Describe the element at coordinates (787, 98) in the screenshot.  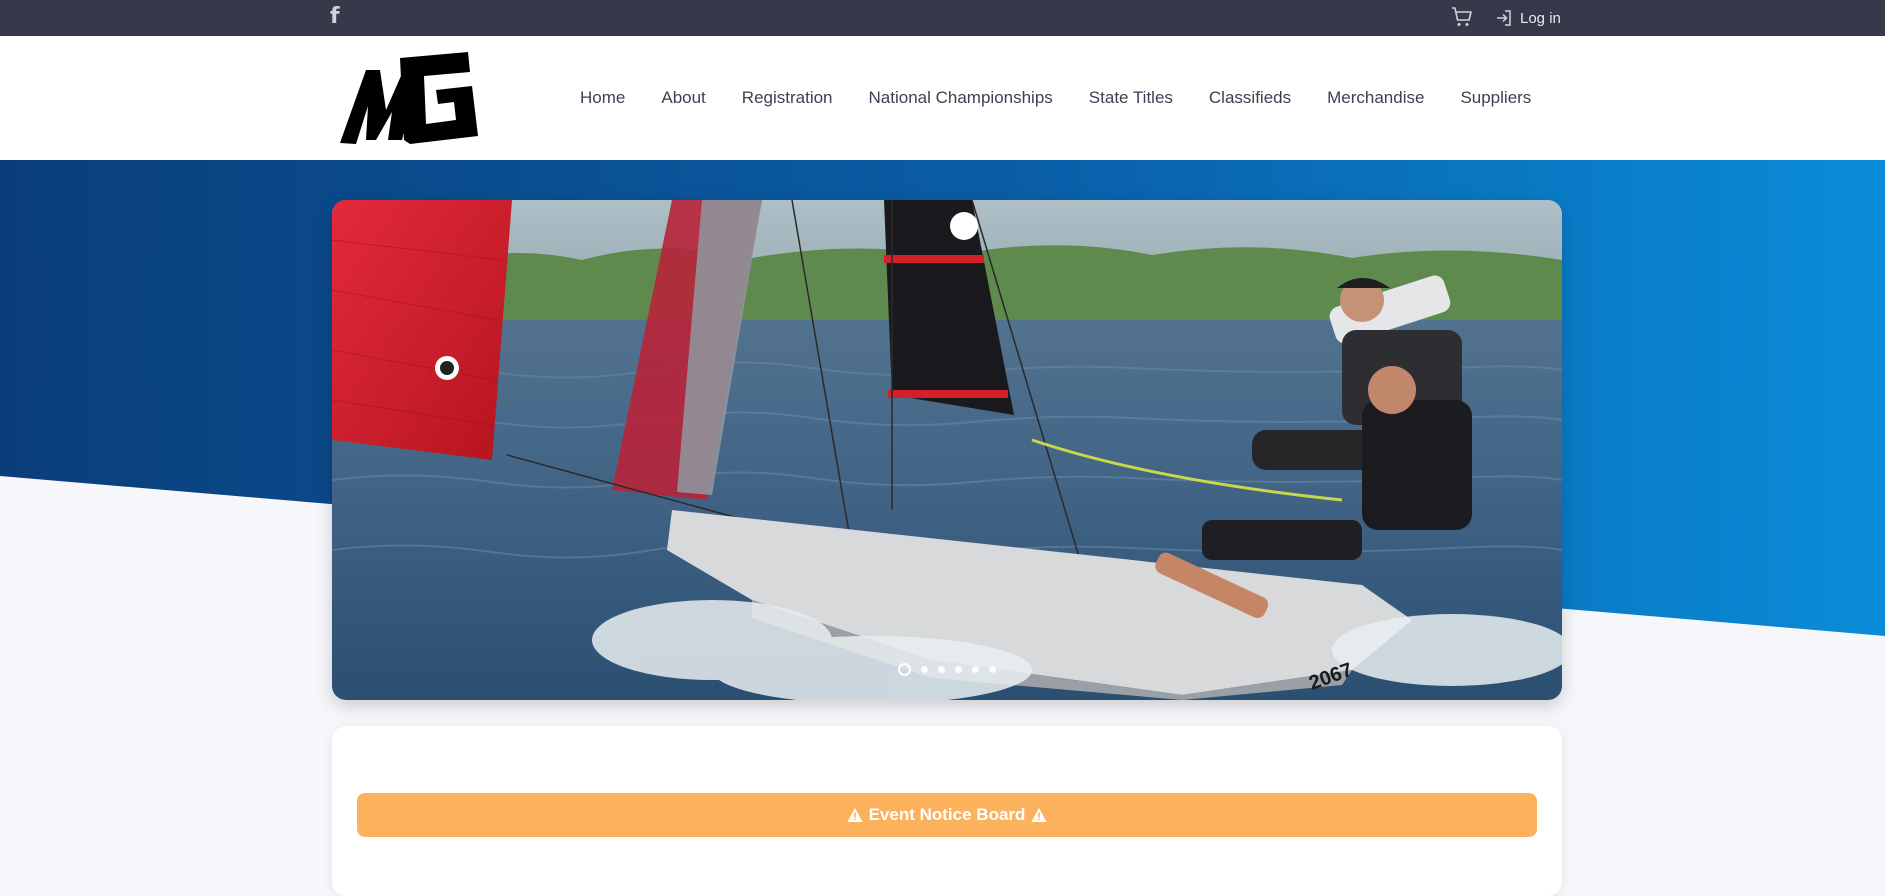
I see `nav-registration: Registration` at that location.